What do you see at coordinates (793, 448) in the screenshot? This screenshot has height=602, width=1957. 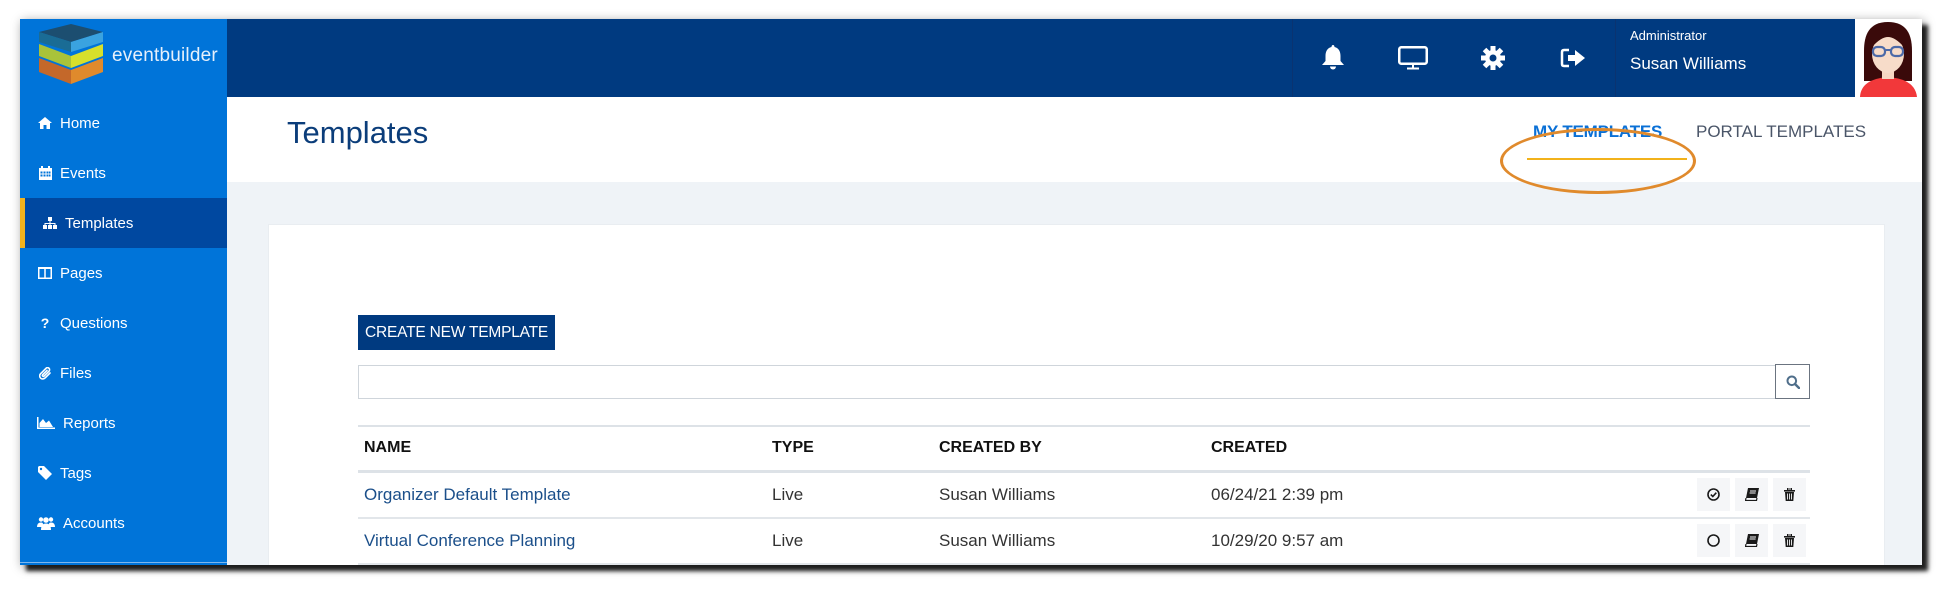 I see `column-header-type: TYPE` at bounding box center [793, 448].